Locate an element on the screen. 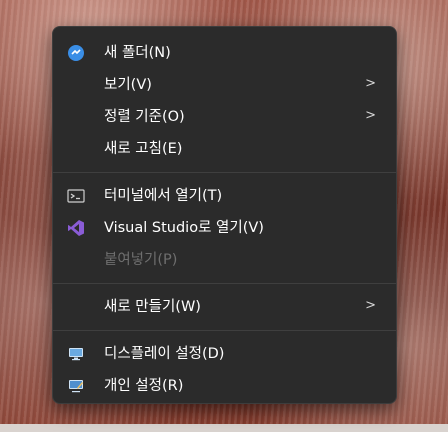 The height and width of the screenshot is (432, 448). visual-studio-icon is located at coordinates (76, 228).